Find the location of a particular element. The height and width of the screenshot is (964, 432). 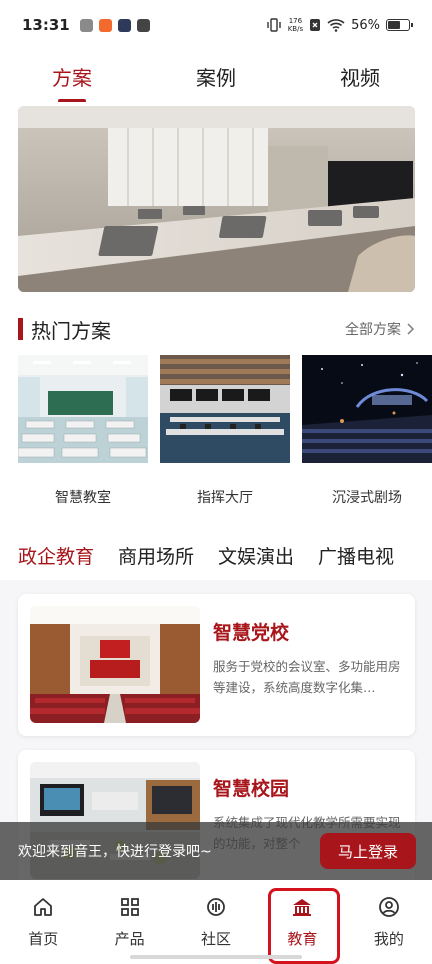

hot-item-immersive-theater: 沉浸式剧场 is located at coordinates (367, 430).